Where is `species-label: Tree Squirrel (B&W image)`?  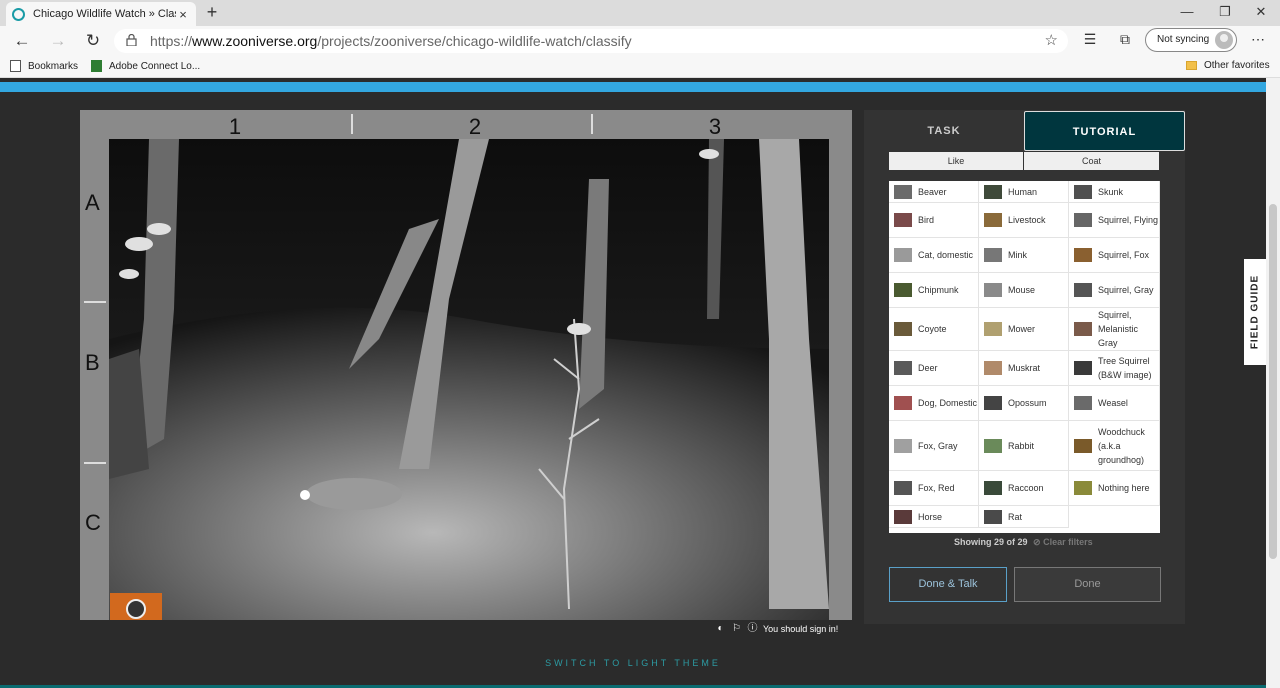
species-label: Tree Squirrel (B&W image) is located at coordinates (1125, 368).